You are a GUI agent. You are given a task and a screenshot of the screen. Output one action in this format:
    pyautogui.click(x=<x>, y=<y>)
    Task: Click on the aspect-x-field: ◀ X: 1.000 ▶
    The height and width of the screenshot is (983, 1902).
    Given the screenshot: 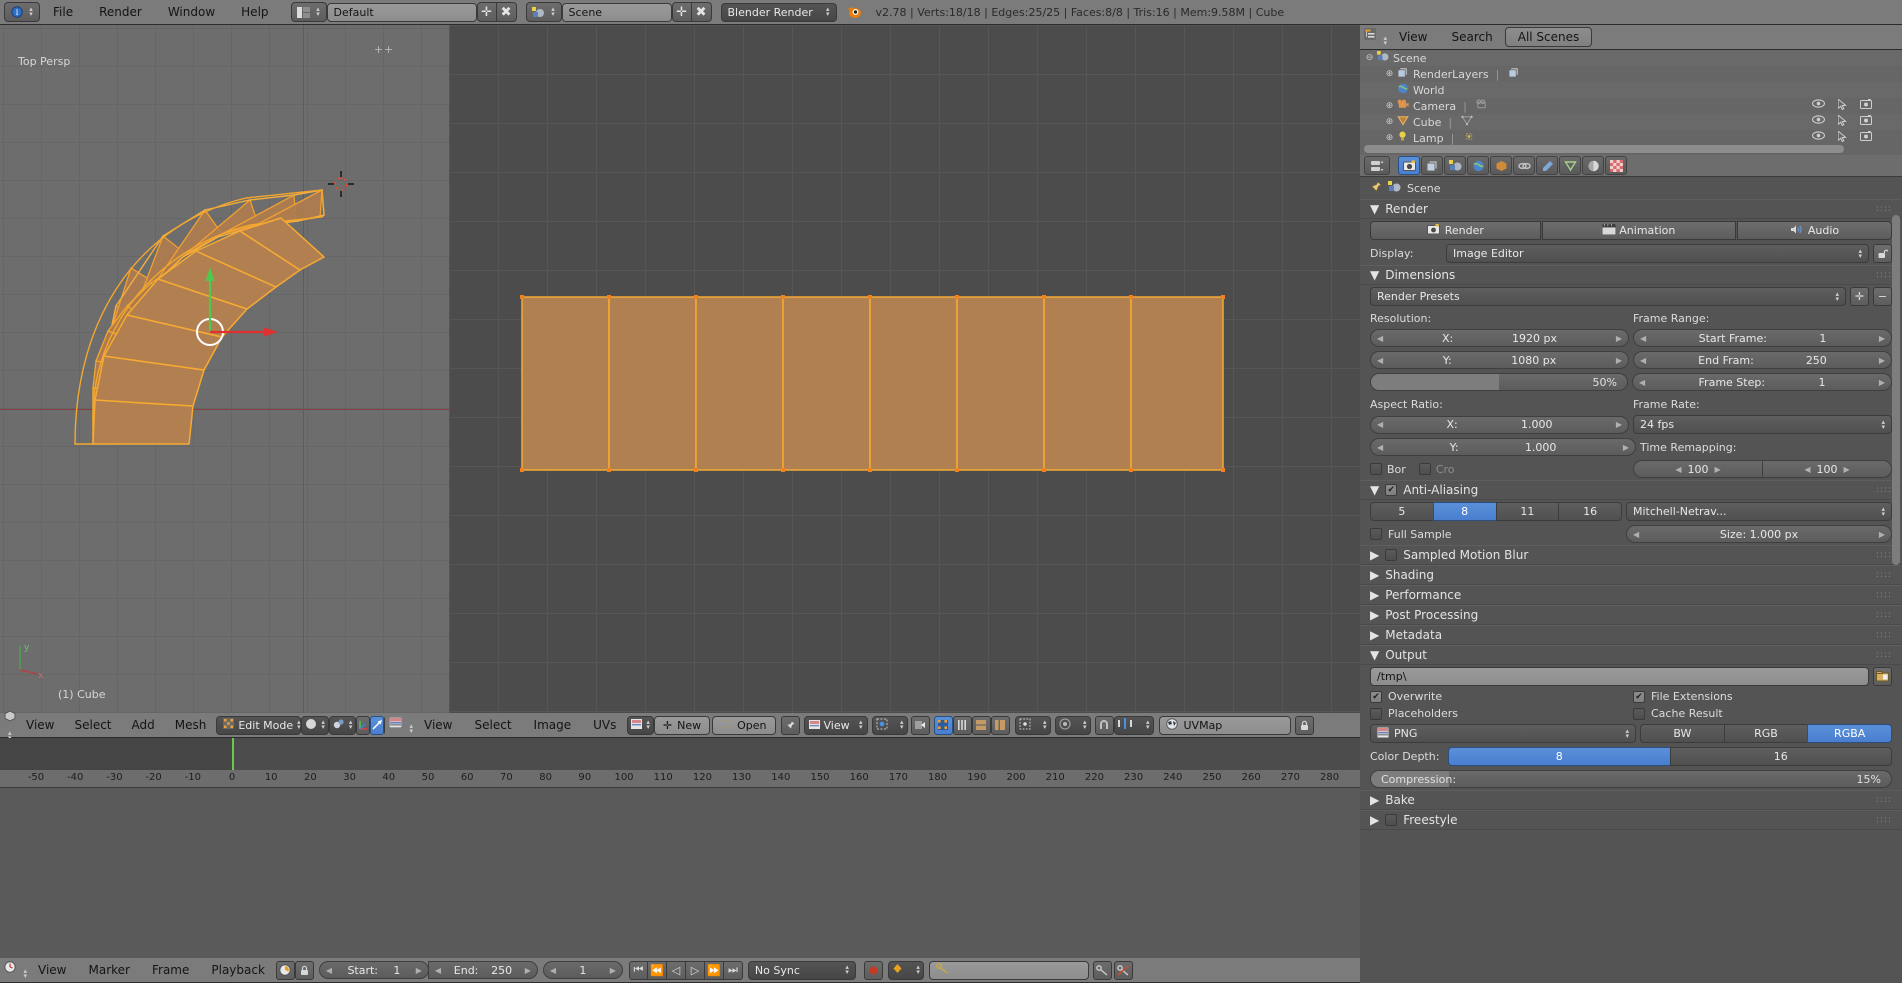 What is the action you would take?
    pyautogui.click(x=1499, y=424)
    